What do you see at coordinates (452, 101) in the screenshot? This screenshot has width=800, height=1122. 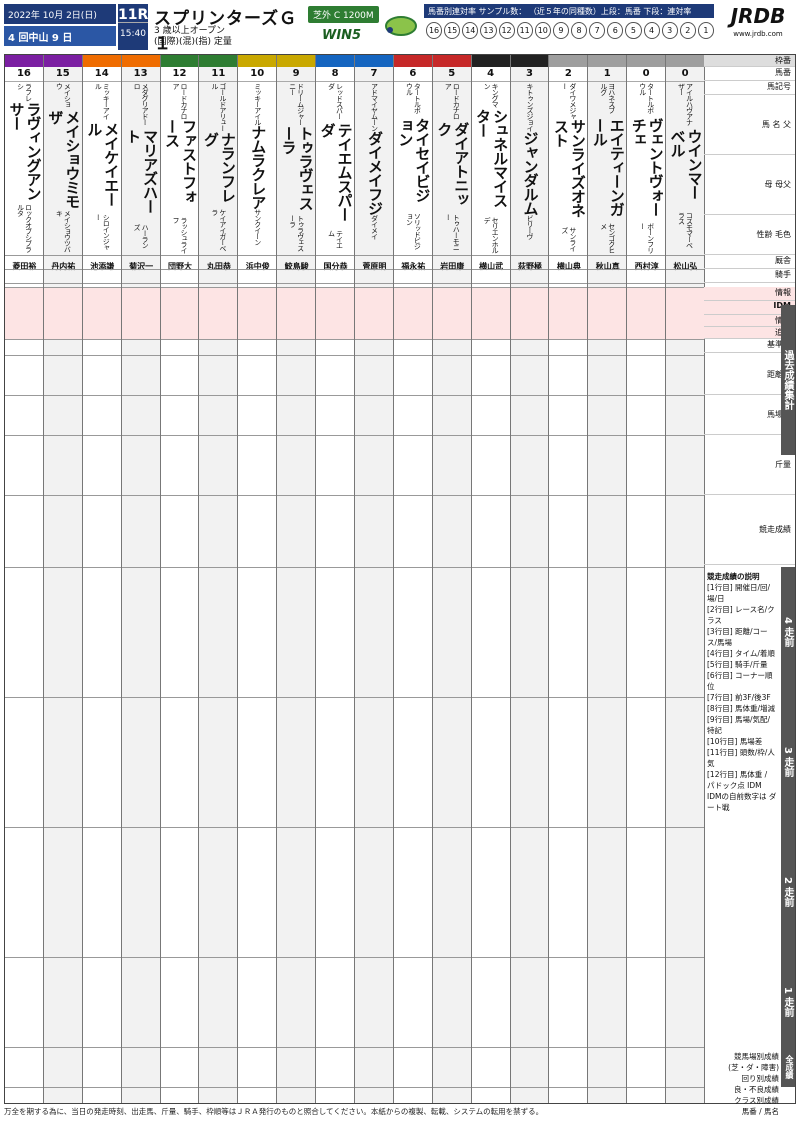 I see `sire-name: ロードカナロア` at bounding box center [452, 101].